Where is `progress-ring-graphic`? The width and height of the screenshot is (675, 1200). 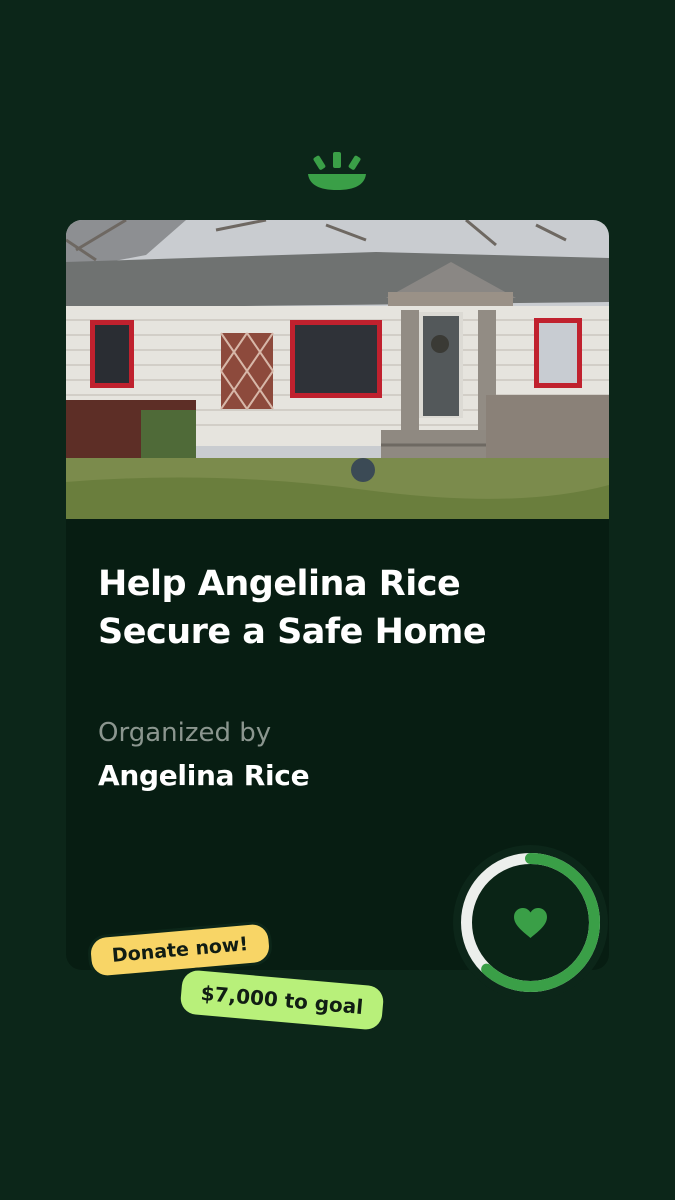 progress-ring-graphic is located at coordinates (530, 922).